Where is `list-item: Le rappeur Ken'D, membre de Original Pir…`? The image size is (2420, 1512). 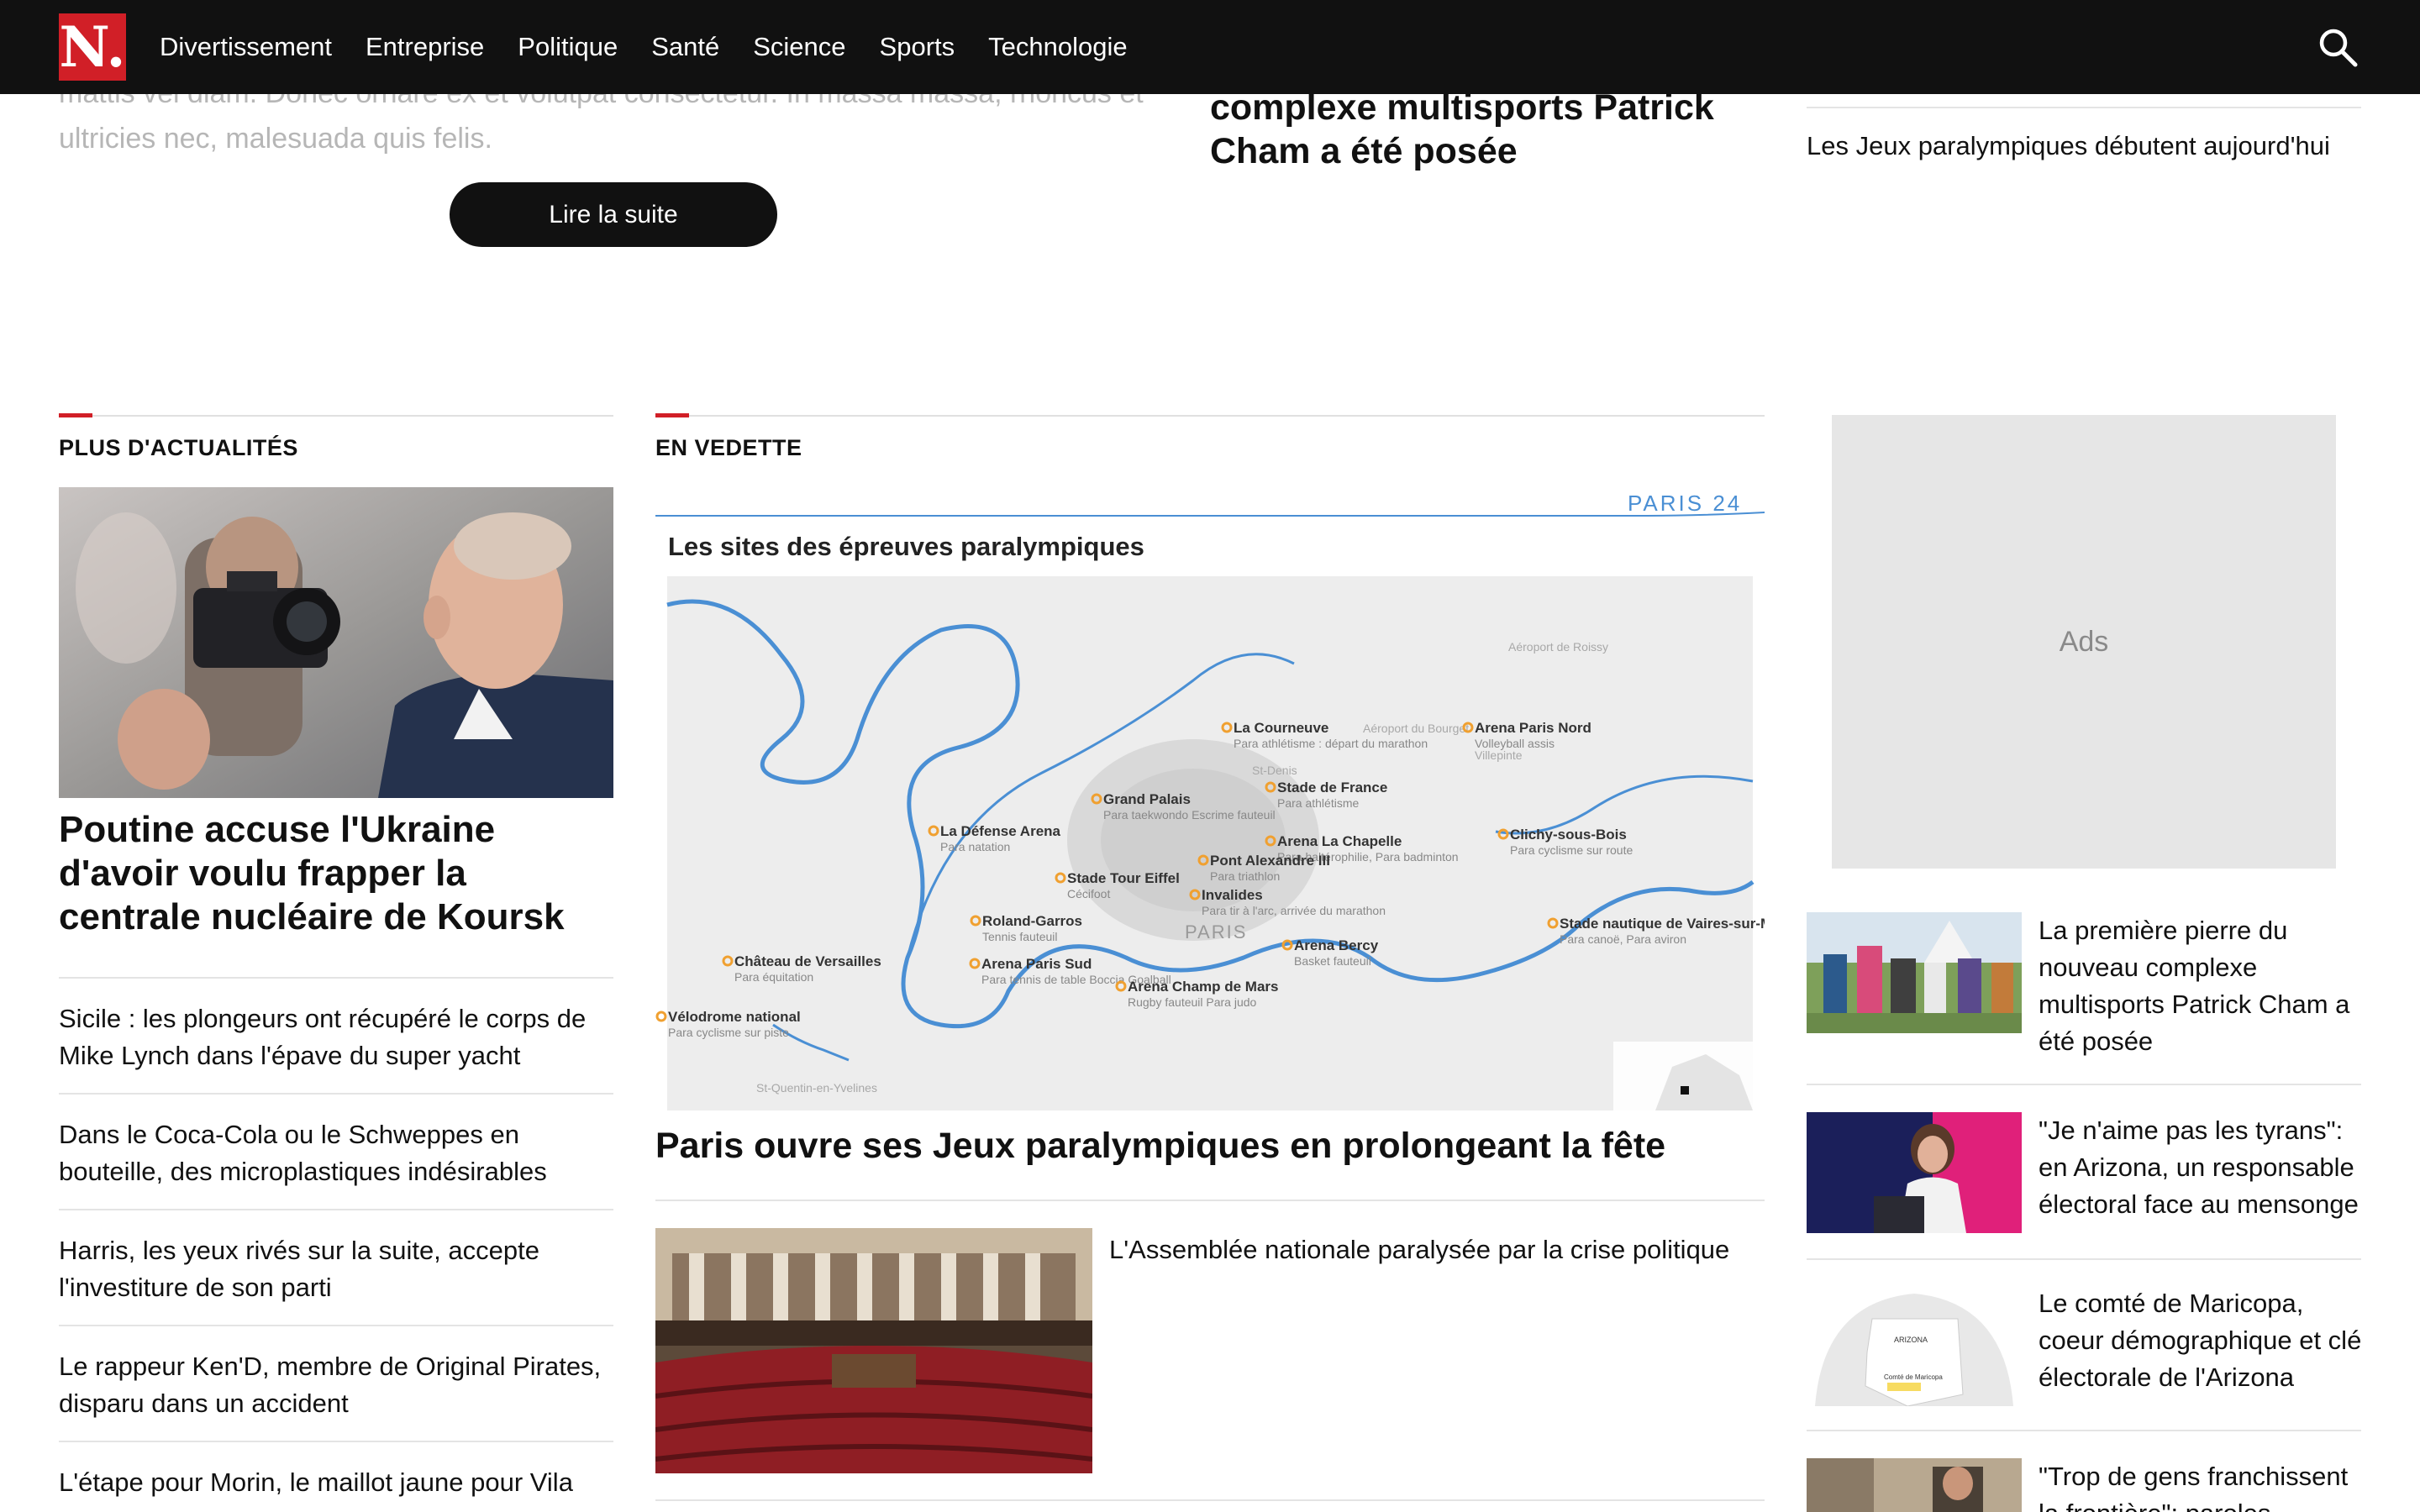
list-item: Le rappeur Ken'D, membre de Original Pir… is located at coordinates (336, 1383).